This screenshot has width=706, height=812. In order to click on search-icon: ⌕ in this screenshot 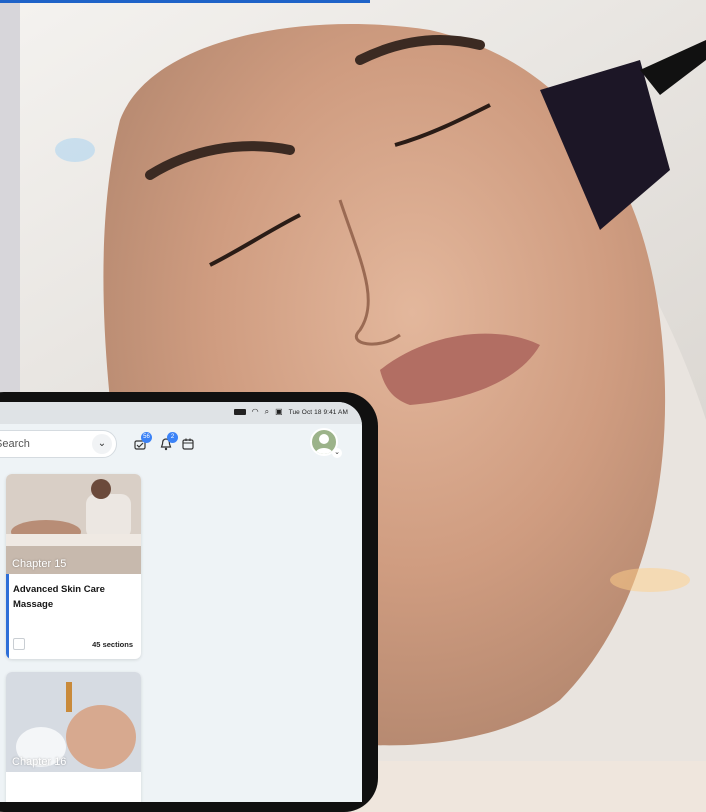, I will do `click(267, 411)`.